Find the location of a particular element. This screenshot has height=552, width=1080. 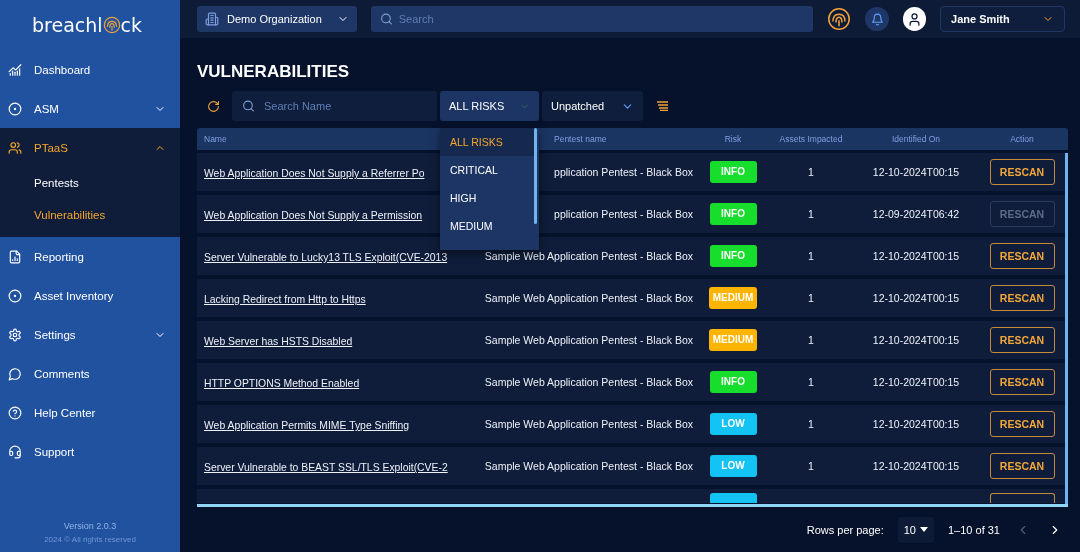

risk-select: ALL RISKS is located at coordinates (489, 106).